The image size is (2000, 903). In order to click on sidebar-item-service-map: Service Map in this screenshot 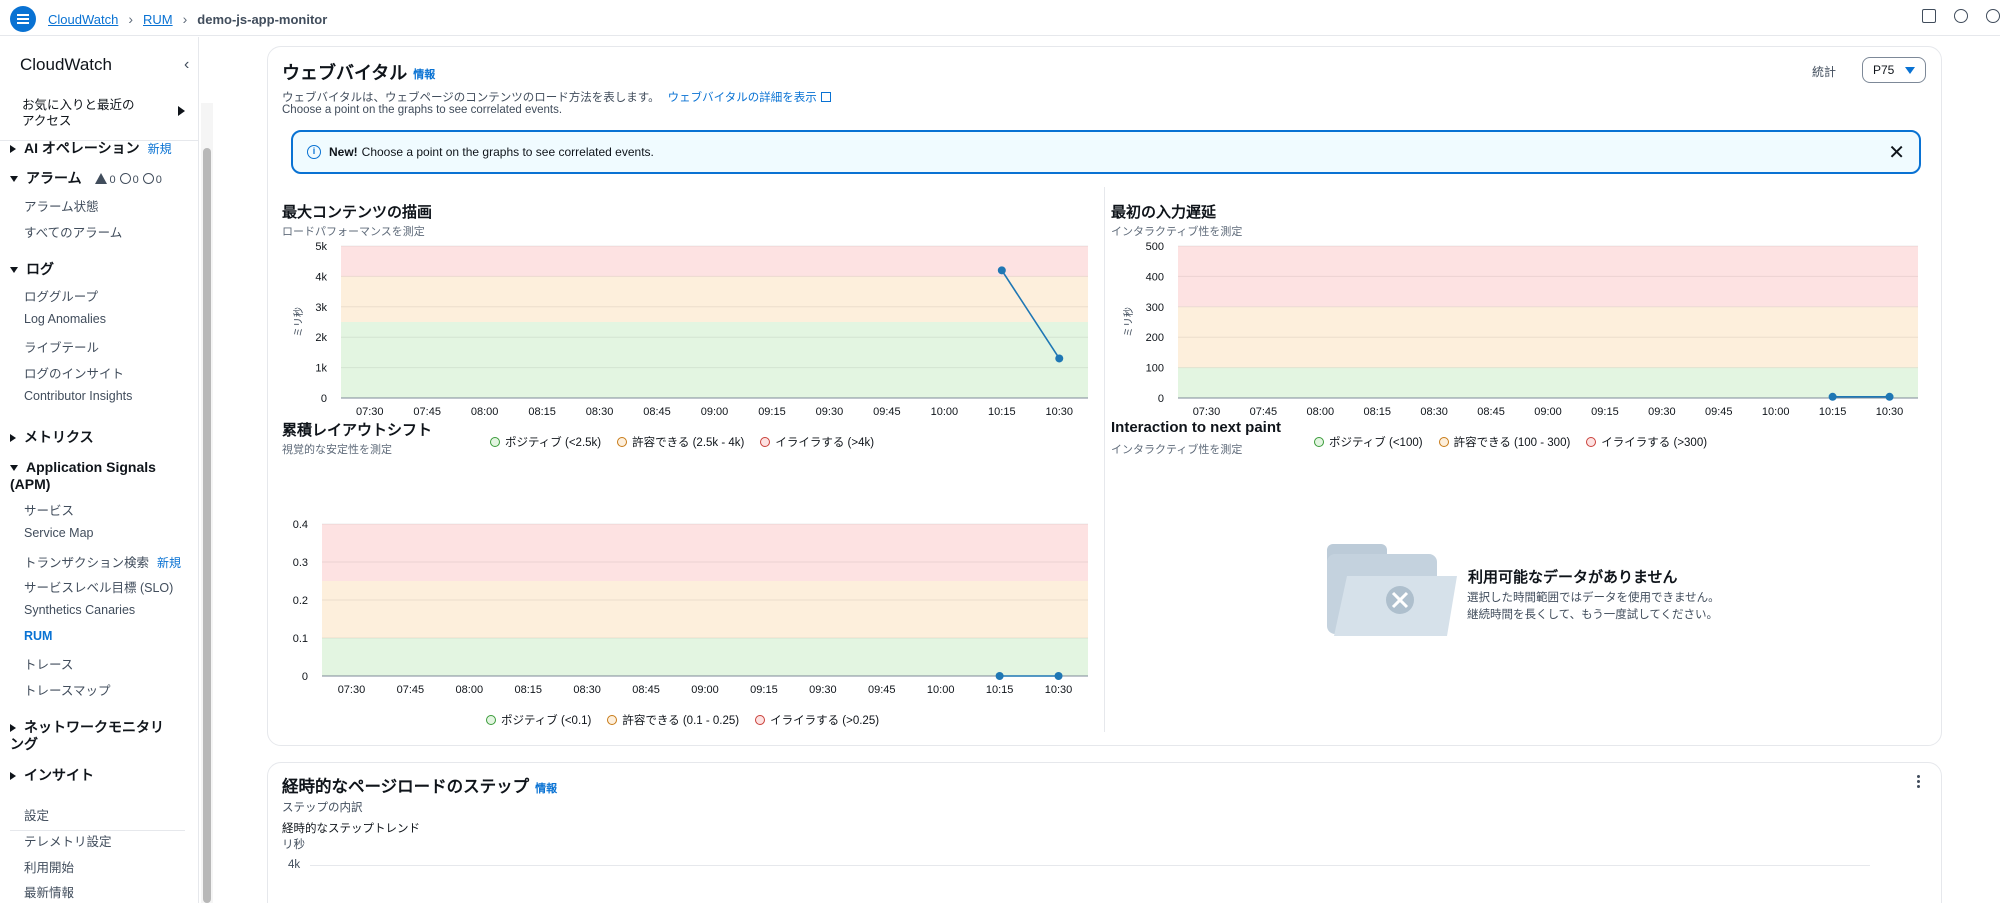, I will do `click(58, 533)`.